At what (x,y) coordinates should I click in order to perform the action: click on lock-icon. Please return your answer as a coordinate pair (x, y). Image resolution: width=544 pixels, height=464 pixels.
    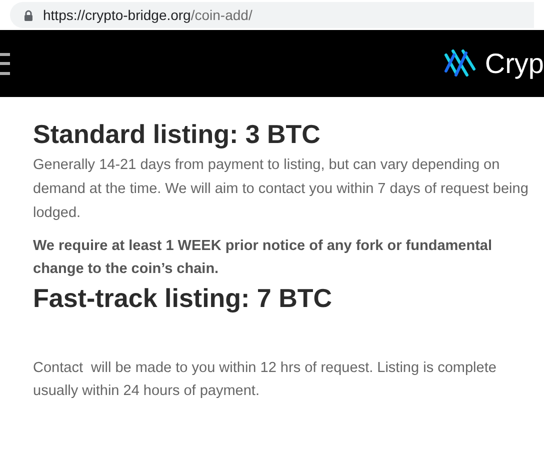
    Looking at the image, I should click on (28, 15).